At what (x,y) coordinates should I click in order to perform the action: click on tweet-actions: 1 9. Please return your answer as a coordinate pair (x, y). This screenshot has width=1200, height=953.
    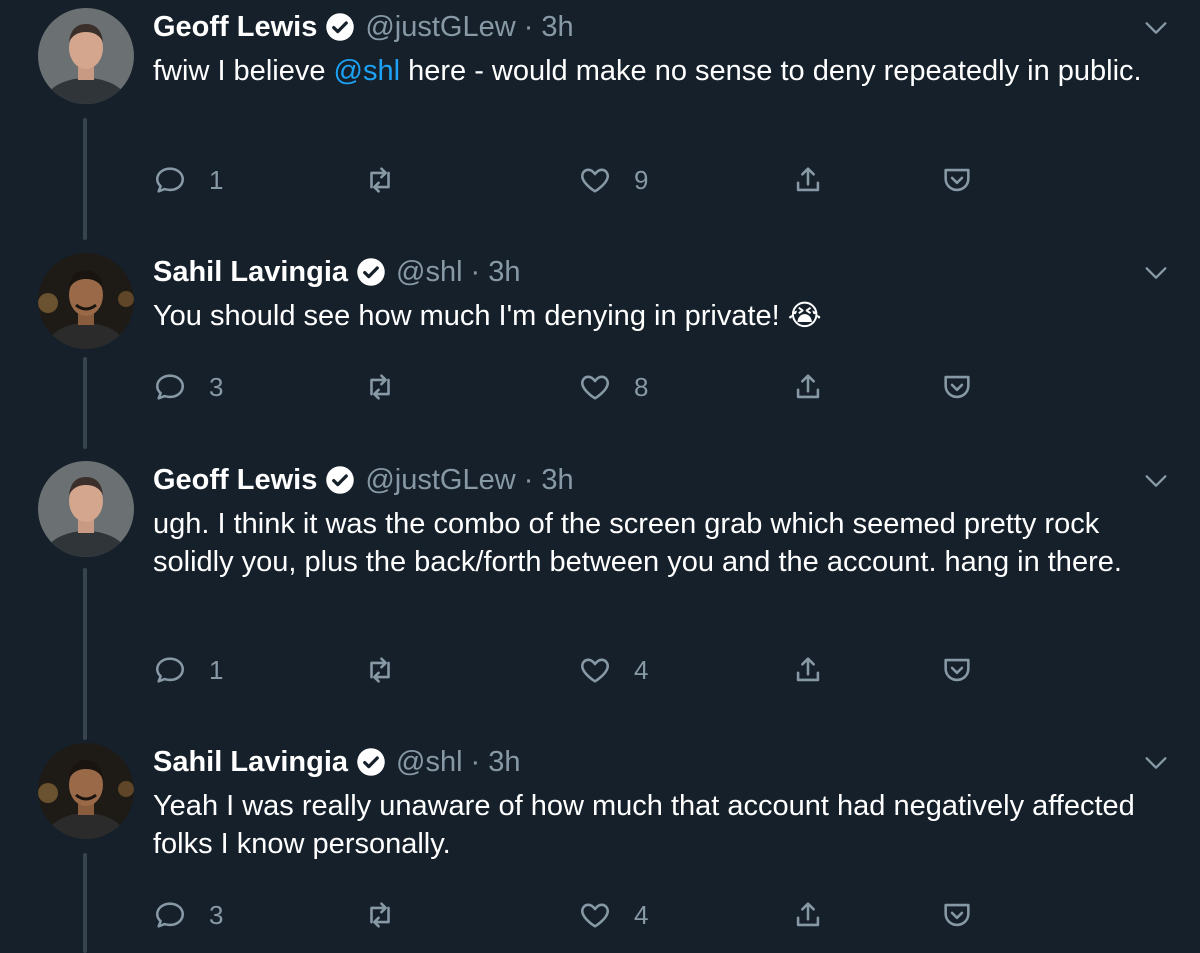
    Looking at the image, I should click on (668, 180).